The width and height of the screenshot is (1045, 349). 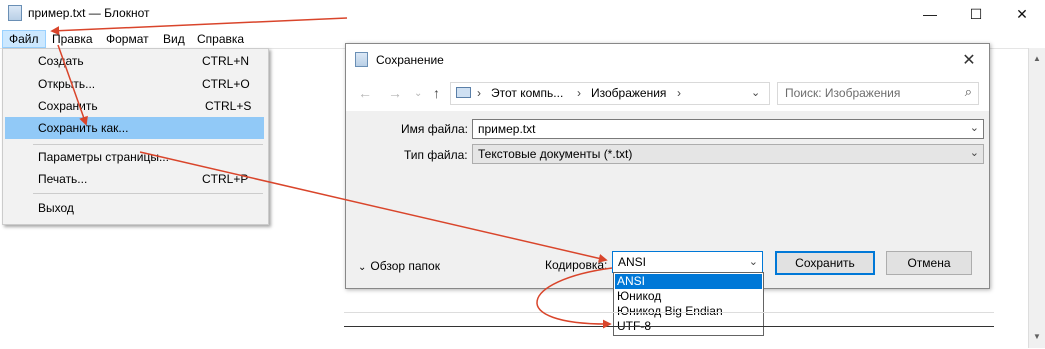 I want to click on browse-folders-toggle: ⌄ Обзор папок, so click(x=399, y=266).